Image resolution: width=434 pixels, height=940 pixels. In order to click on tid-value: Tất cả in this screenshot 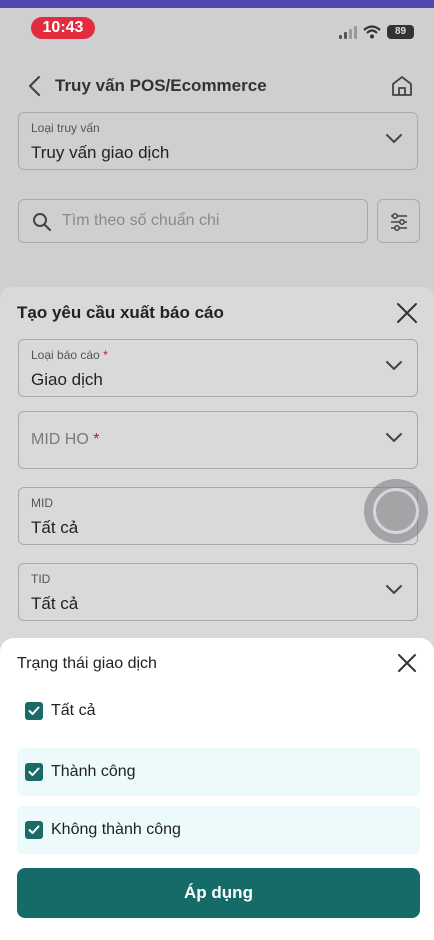, I will do `click(55, 603)`.